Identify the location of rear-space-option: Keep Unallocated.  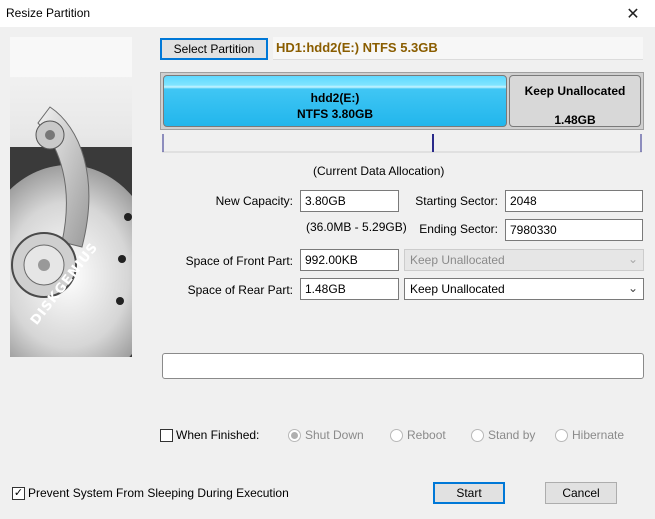
(457, 289).